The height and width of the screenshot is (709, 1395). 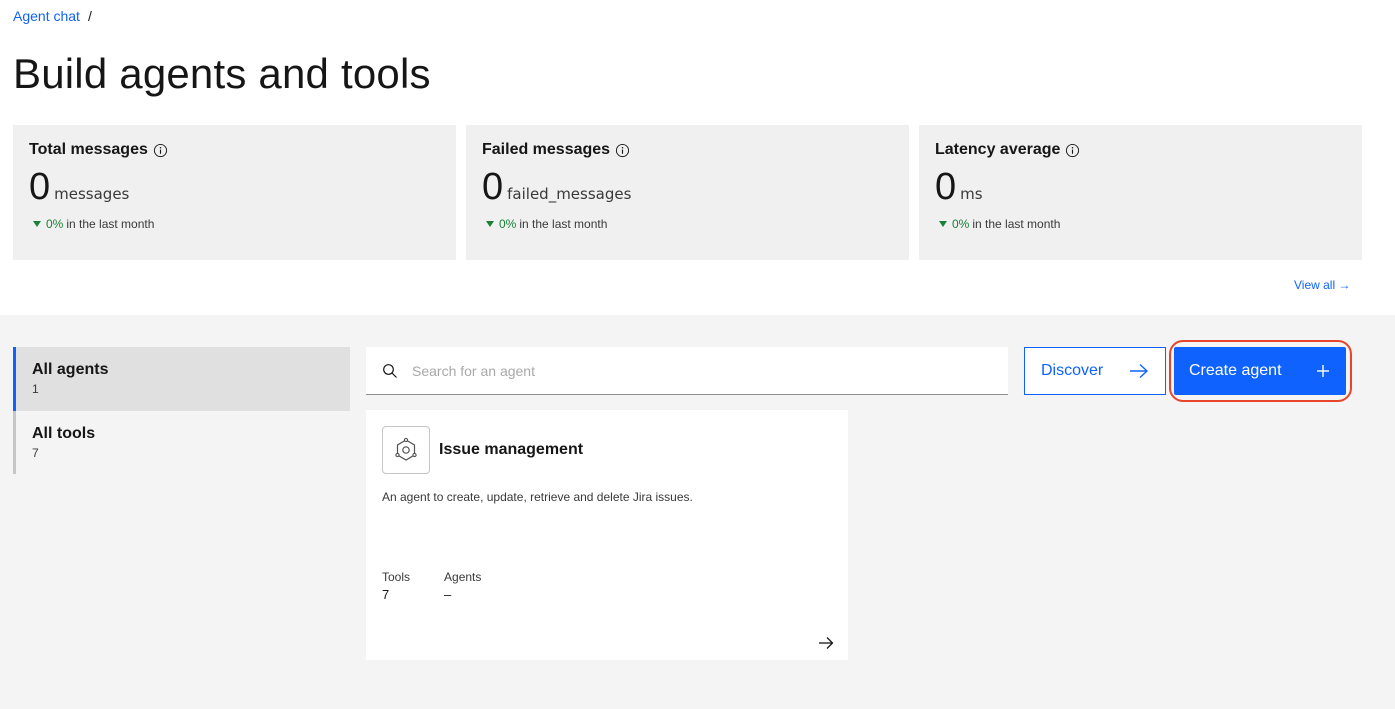 I want to click on nav-item-count: 1, so click(x=35, y=389).